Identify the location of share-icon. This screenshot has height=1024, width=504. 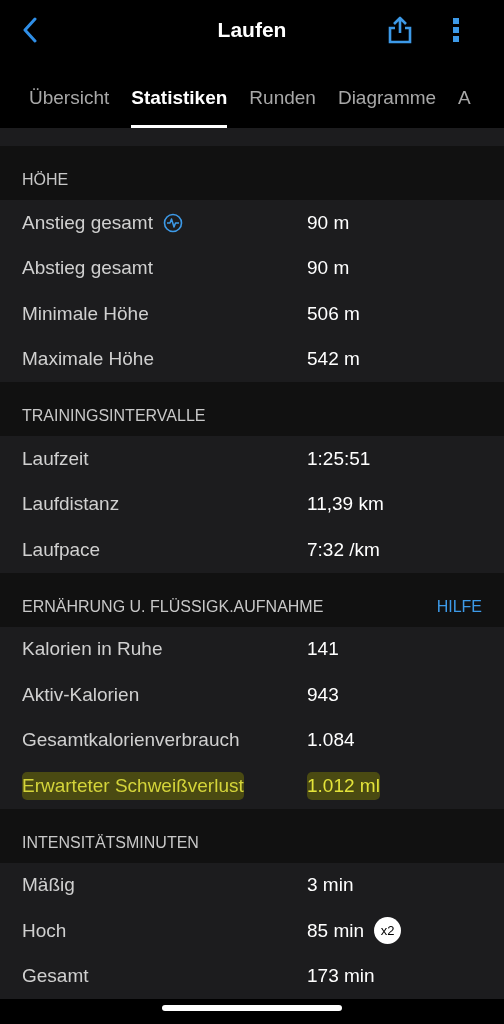
(400, 30).